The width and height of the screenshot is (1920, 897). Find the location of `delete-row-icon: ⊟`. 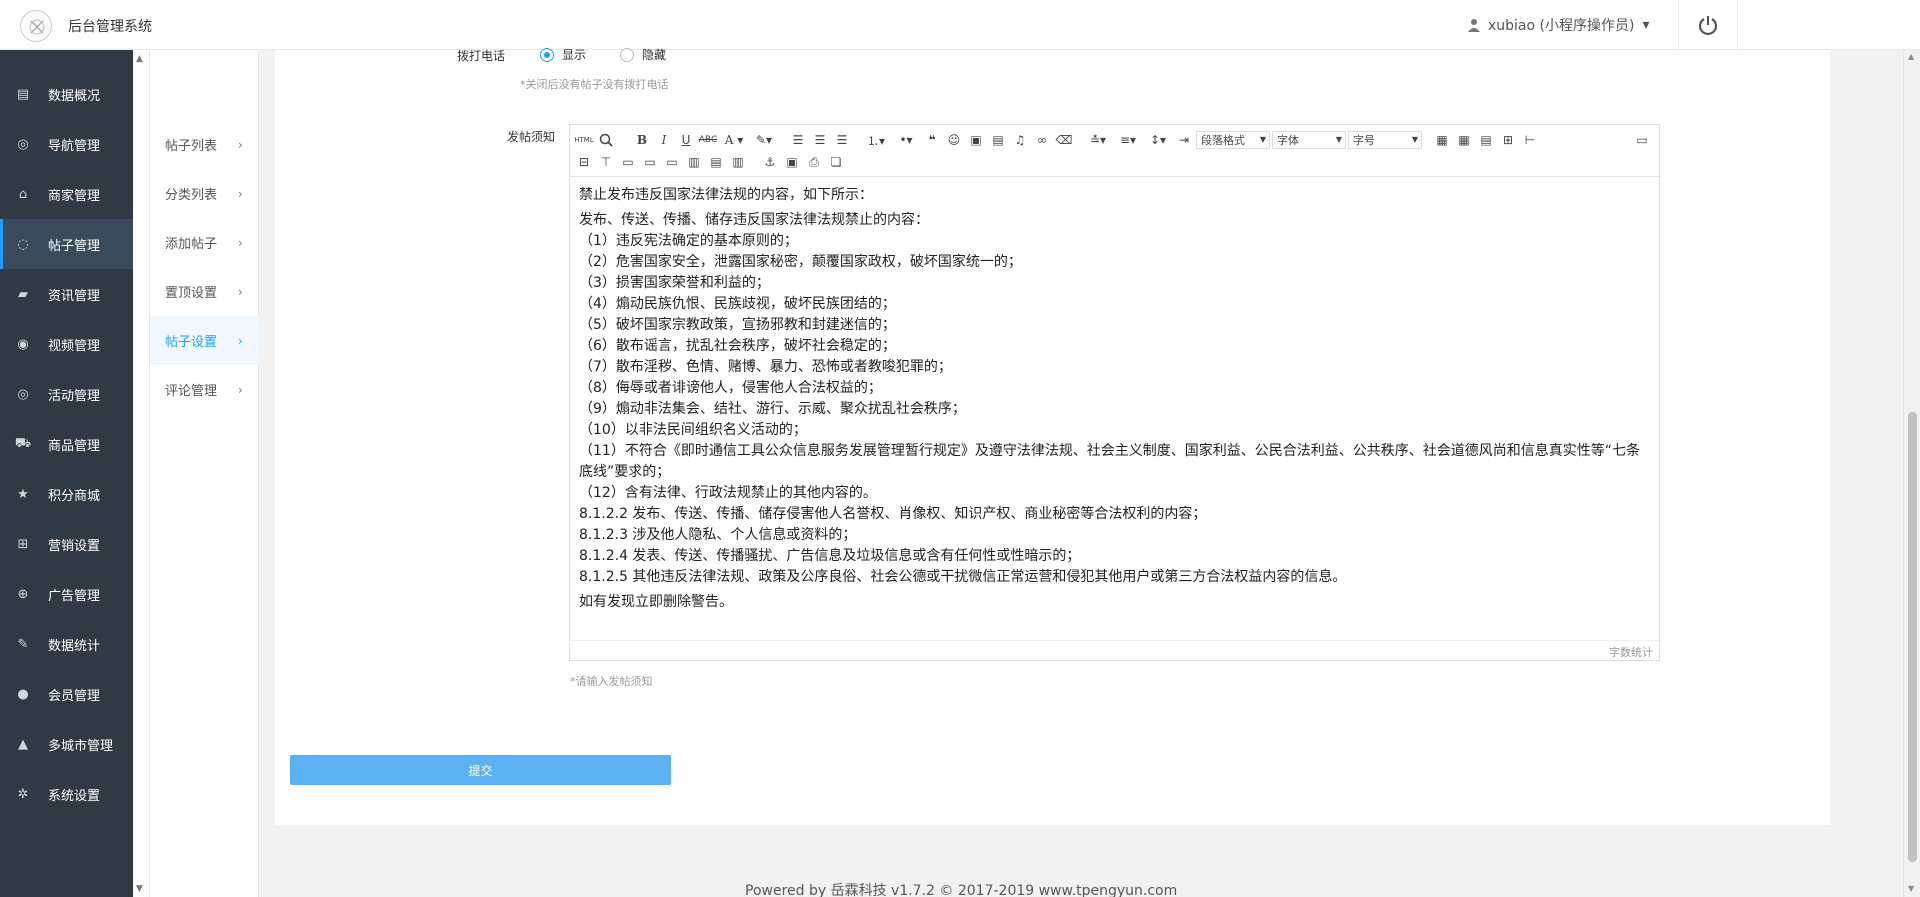

delete-row-icon: ⊟ is located at coordinates (584, 162).